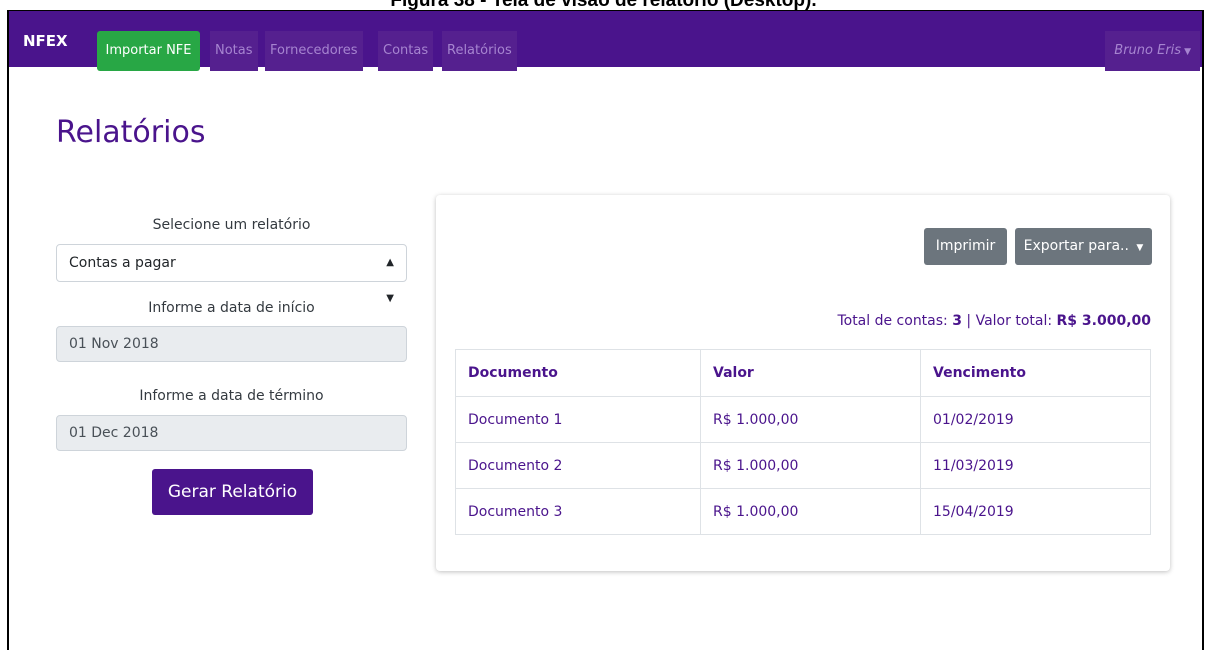 The image size is (1207, 650). I want to click on table-row: Documento 1 R$ 1.000,00 01/02/2019, so click(803, 419).